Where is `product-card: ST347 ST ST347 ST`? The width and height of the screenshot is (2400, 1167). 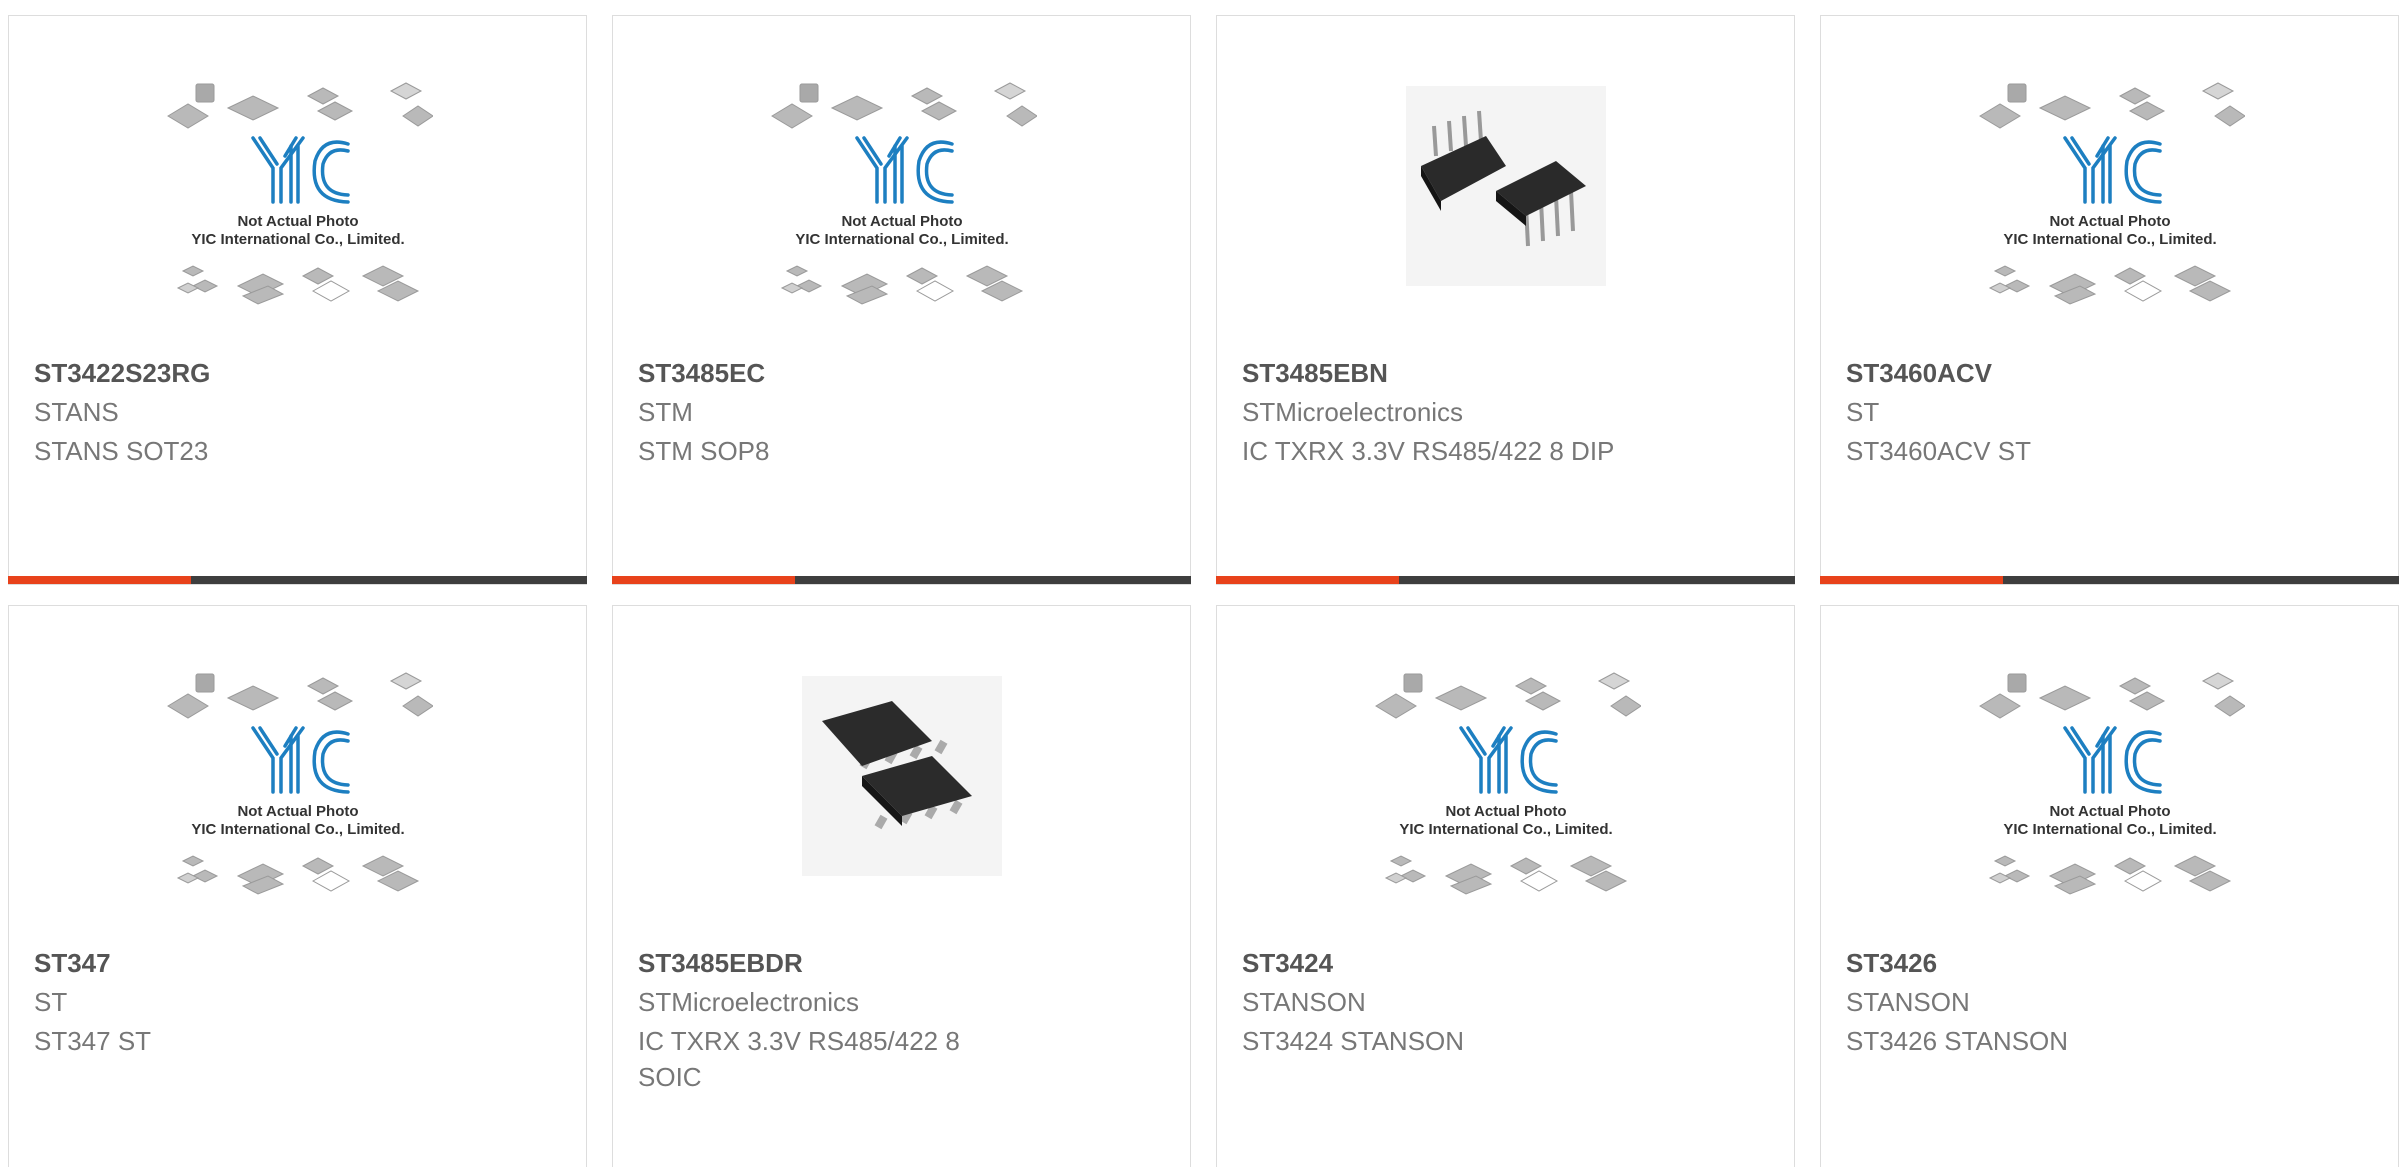 product-card: ST347 ST ST347 ST is located at coordinates (297, 886).